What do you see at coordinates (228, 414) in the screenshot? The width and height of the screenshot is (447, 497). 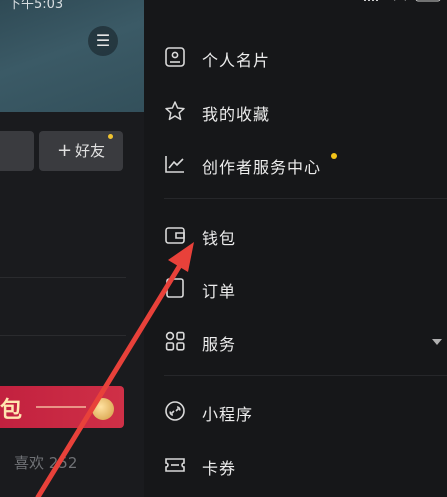 I see `menu-item-label: 小程序` at bounding box center [228, 414].